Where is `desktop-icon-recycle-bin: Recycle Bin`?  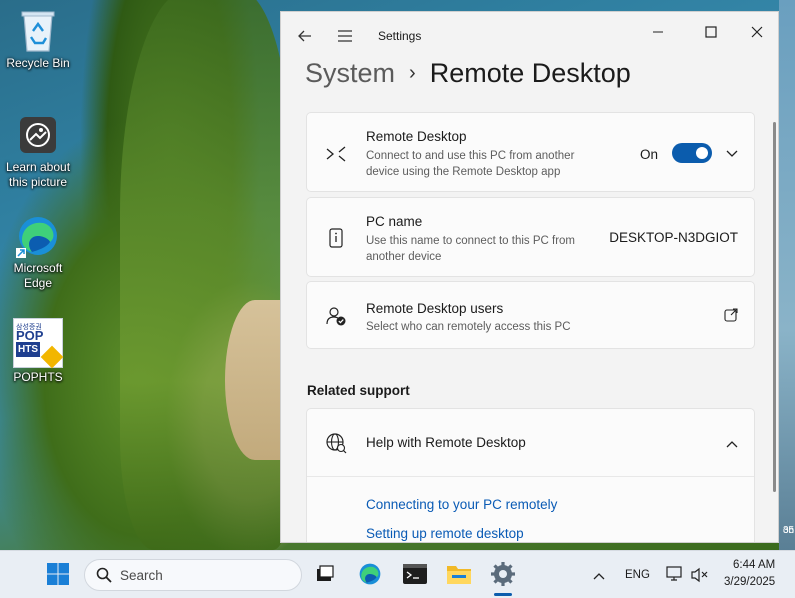 desktop-icon-recycle-bin: Recycle Bin is located at coordinates (38, 39).